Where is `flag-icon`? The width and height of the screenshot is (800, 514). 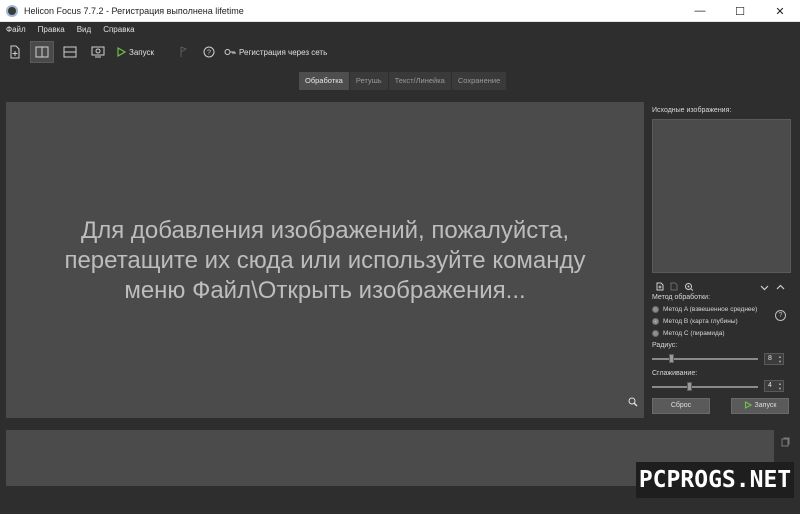 flag-icon is located at coordinates (184, 51).